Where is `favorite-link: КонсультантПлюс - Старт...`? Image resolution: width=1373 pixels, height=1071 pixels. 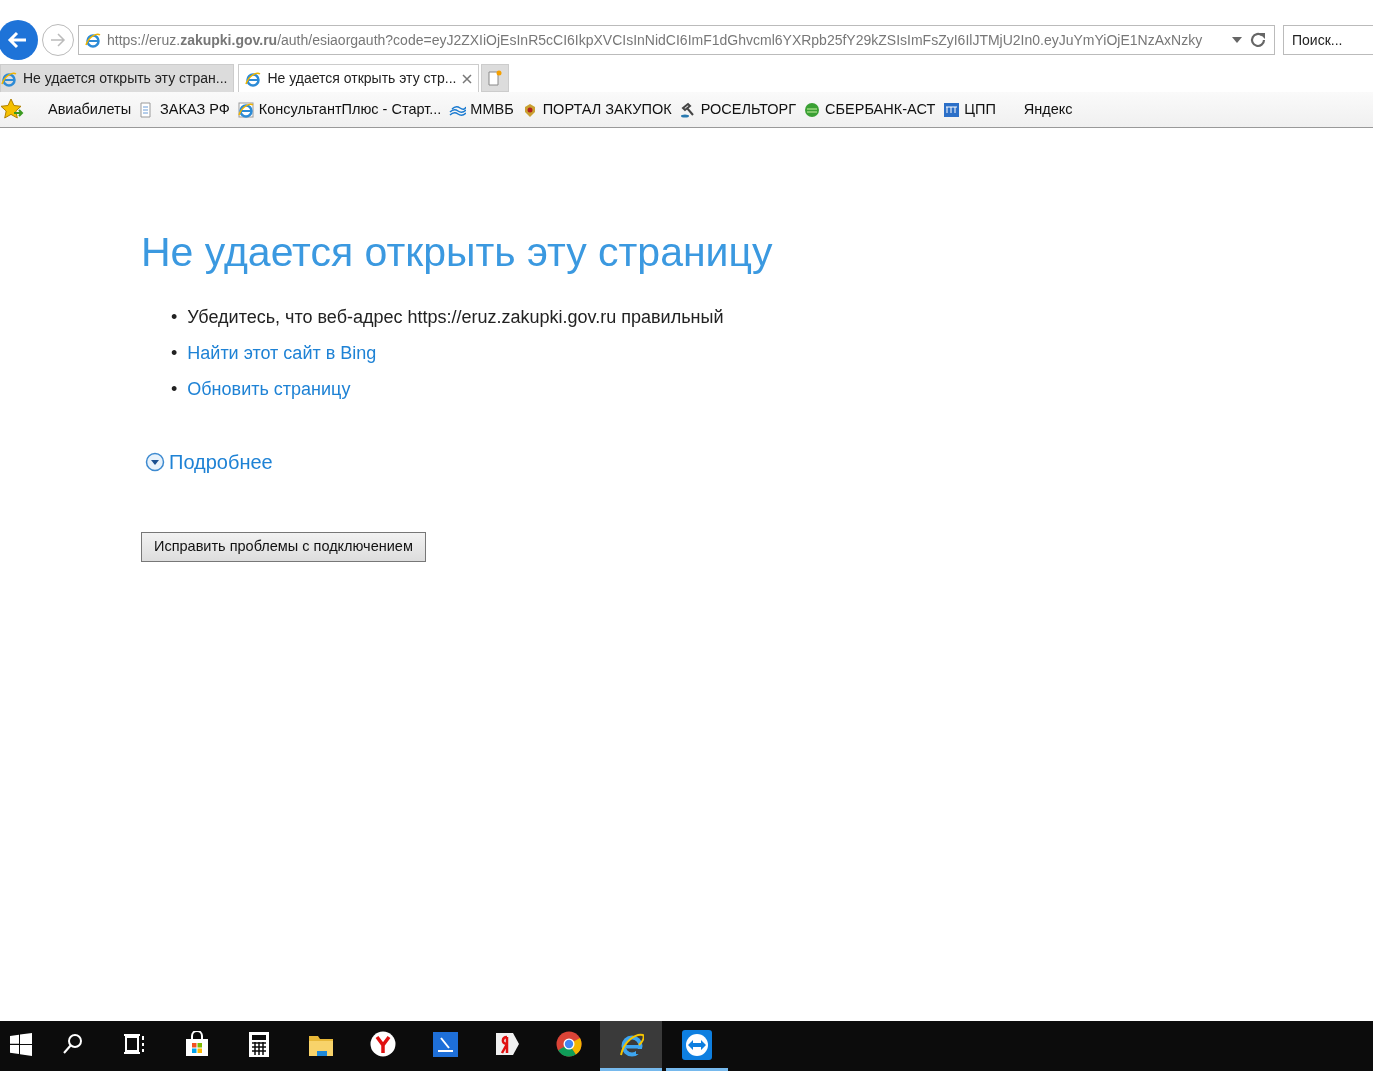 favorite-link: КонсультантПлюс - Старт... is located at coordinates (339, 109).